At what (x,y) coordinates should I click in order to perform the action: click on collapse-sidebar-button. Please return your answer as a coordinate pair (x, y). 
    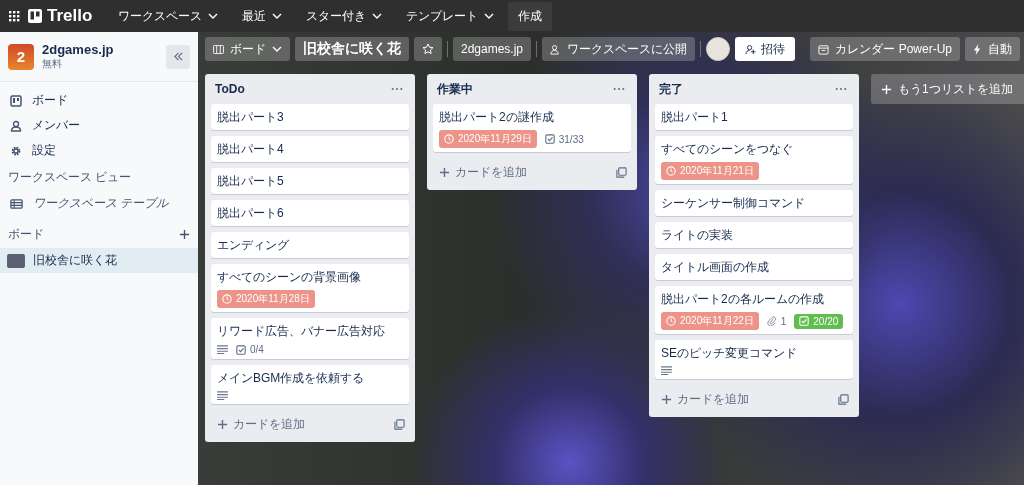
    Looking at the image, I should click on (178, 56).